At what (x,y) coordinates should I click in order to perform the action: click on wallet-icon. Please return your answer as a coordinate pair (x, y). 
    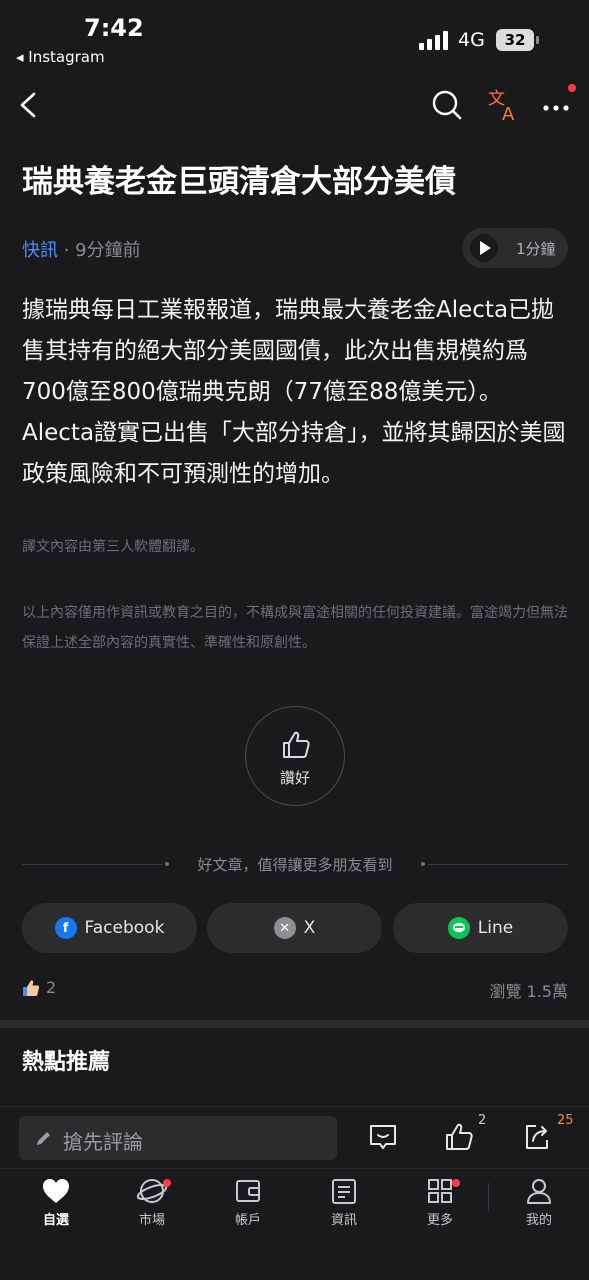
    Looking at the image, I should click on (248, 1191).